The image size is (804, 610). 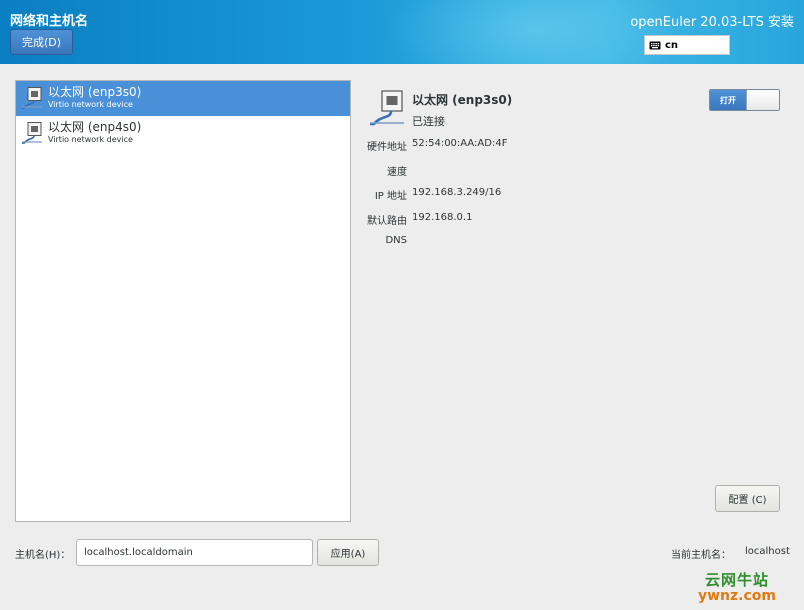 What do you see at coordinates (348, 552) in the screenshot?
I see `apply-button: 应用(A)` at bounding box center [348, 552].